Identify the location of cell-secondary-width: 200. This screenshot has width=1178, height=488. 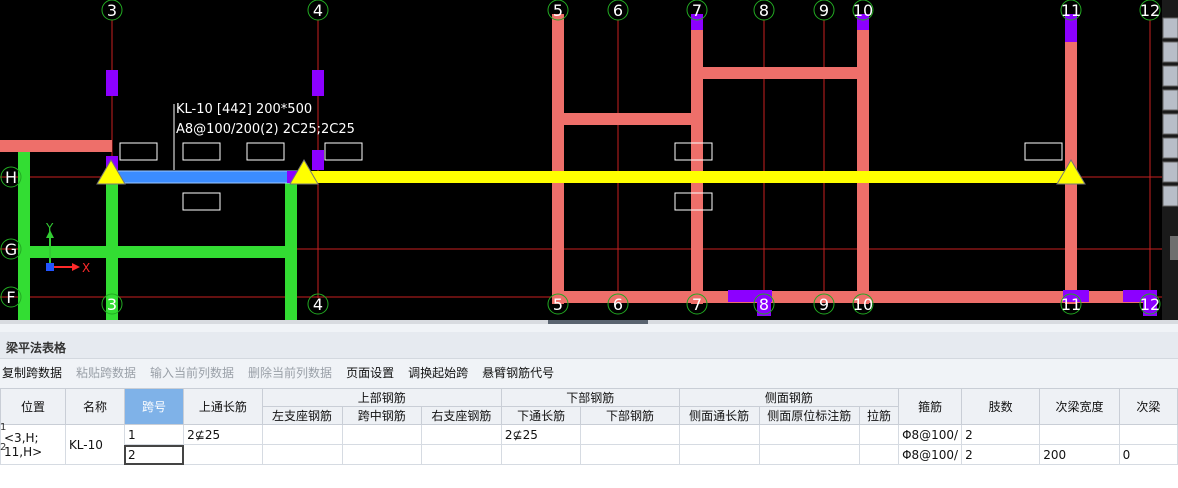
(1079, 454).